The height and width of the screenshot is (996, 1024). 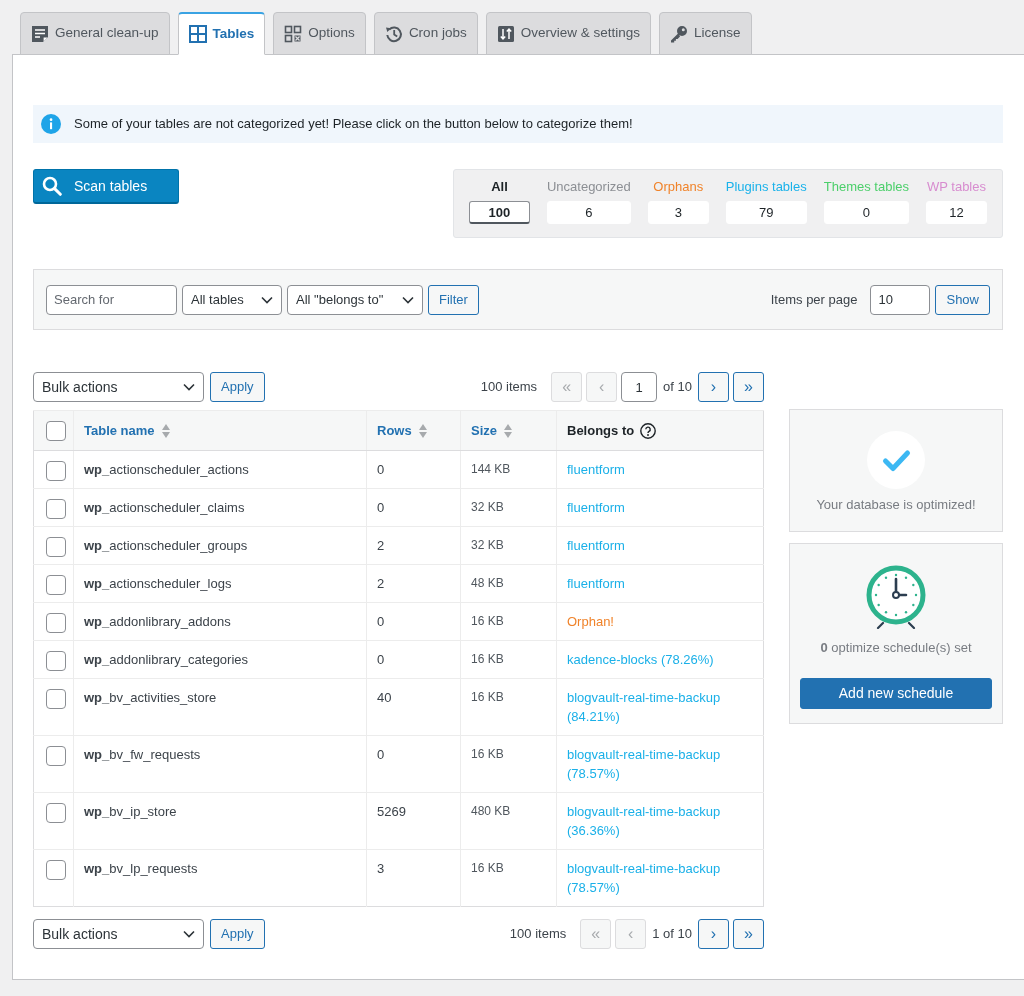 What do you see at coordinates (220, 545) in the screenshot?
I see `table-name-cell: wp_actionscheduler_groups` at bounding box center [220, 545].